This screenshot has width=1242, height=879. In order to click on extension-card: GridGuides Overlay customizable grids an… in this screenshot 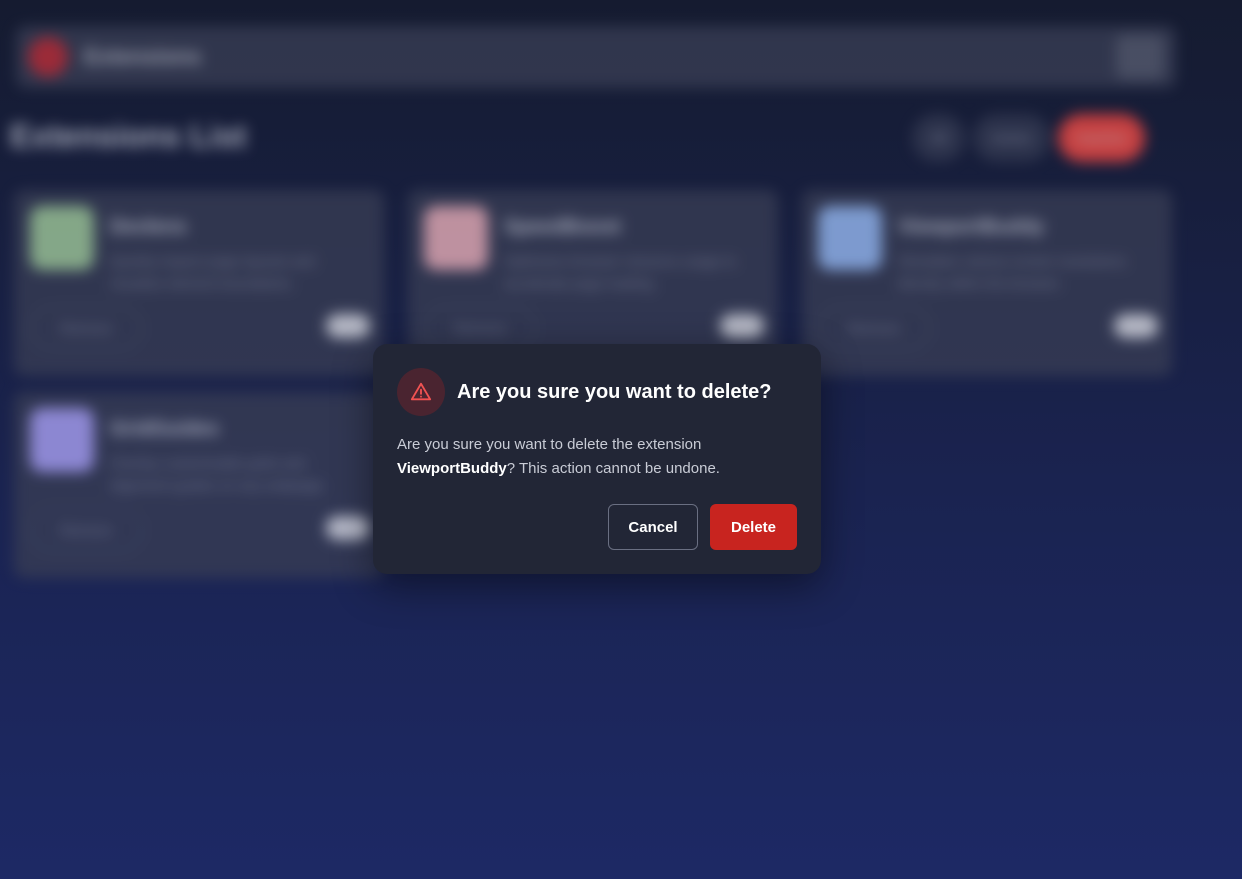, I will do `click(199, 485)`.